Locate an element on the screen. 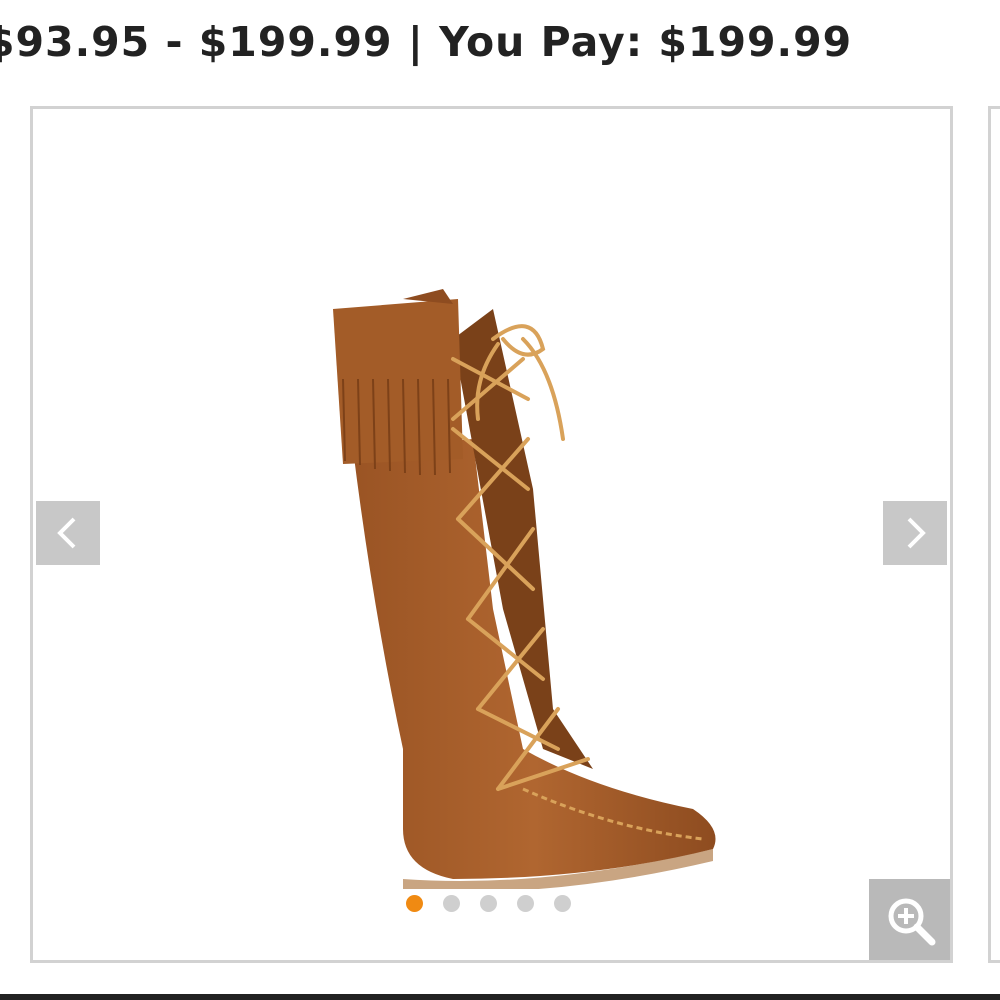 The height and width of the screenshot is (1000, 1000). zoom-button is located at coordinates (909, 919).